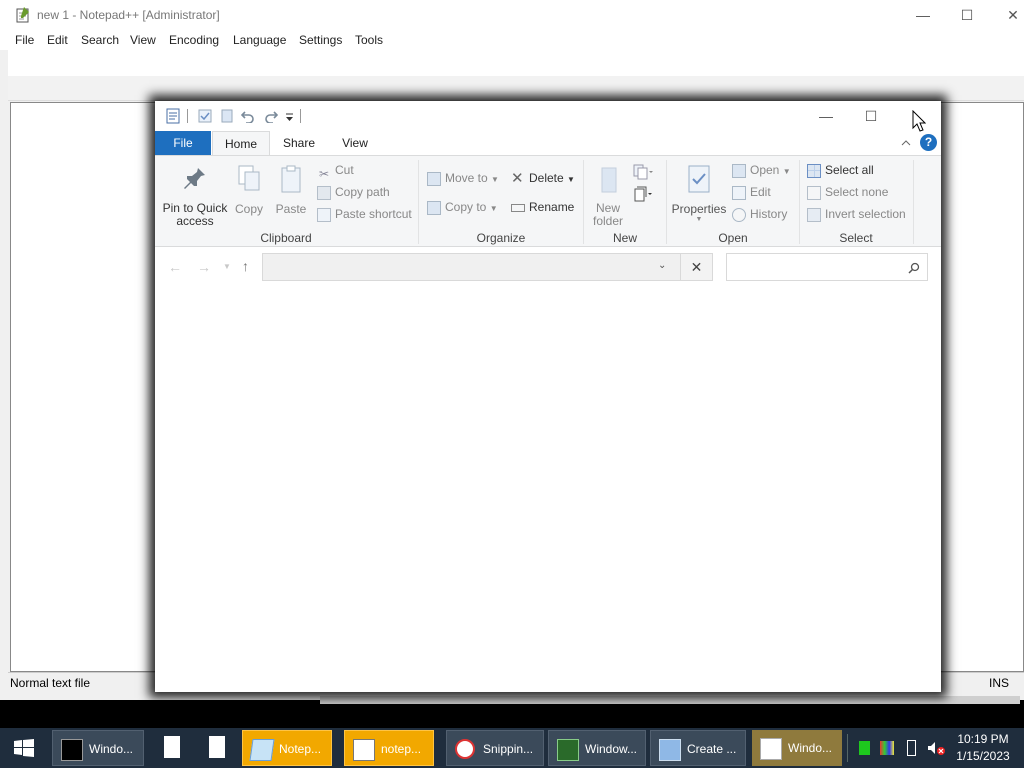 This screenshot has height=768, width=1024. Describe the element at coordinates (57, 40) in the screenshot. I see `menu-edit: Edit` at that location.